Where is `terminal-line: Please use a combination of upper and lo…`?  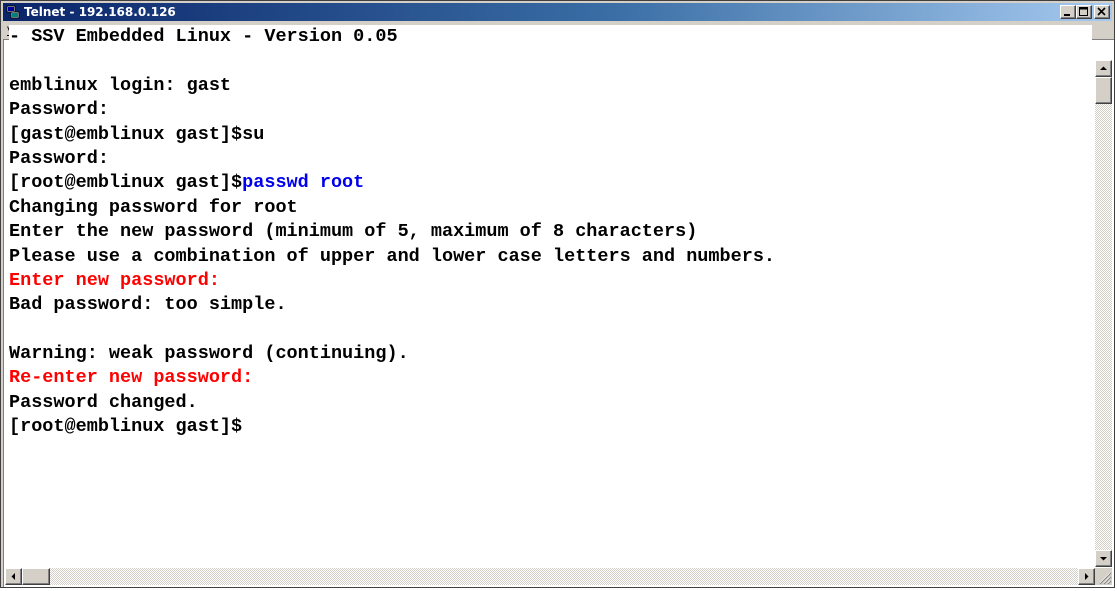 terminal-line: Please use a combination of upper and lo… is located at coordinates (550, 257).